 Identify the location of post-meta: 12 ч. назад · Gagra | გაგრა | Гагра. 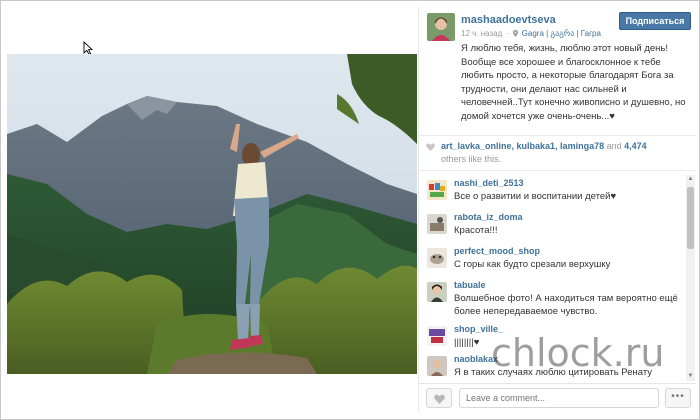
(531, 33).